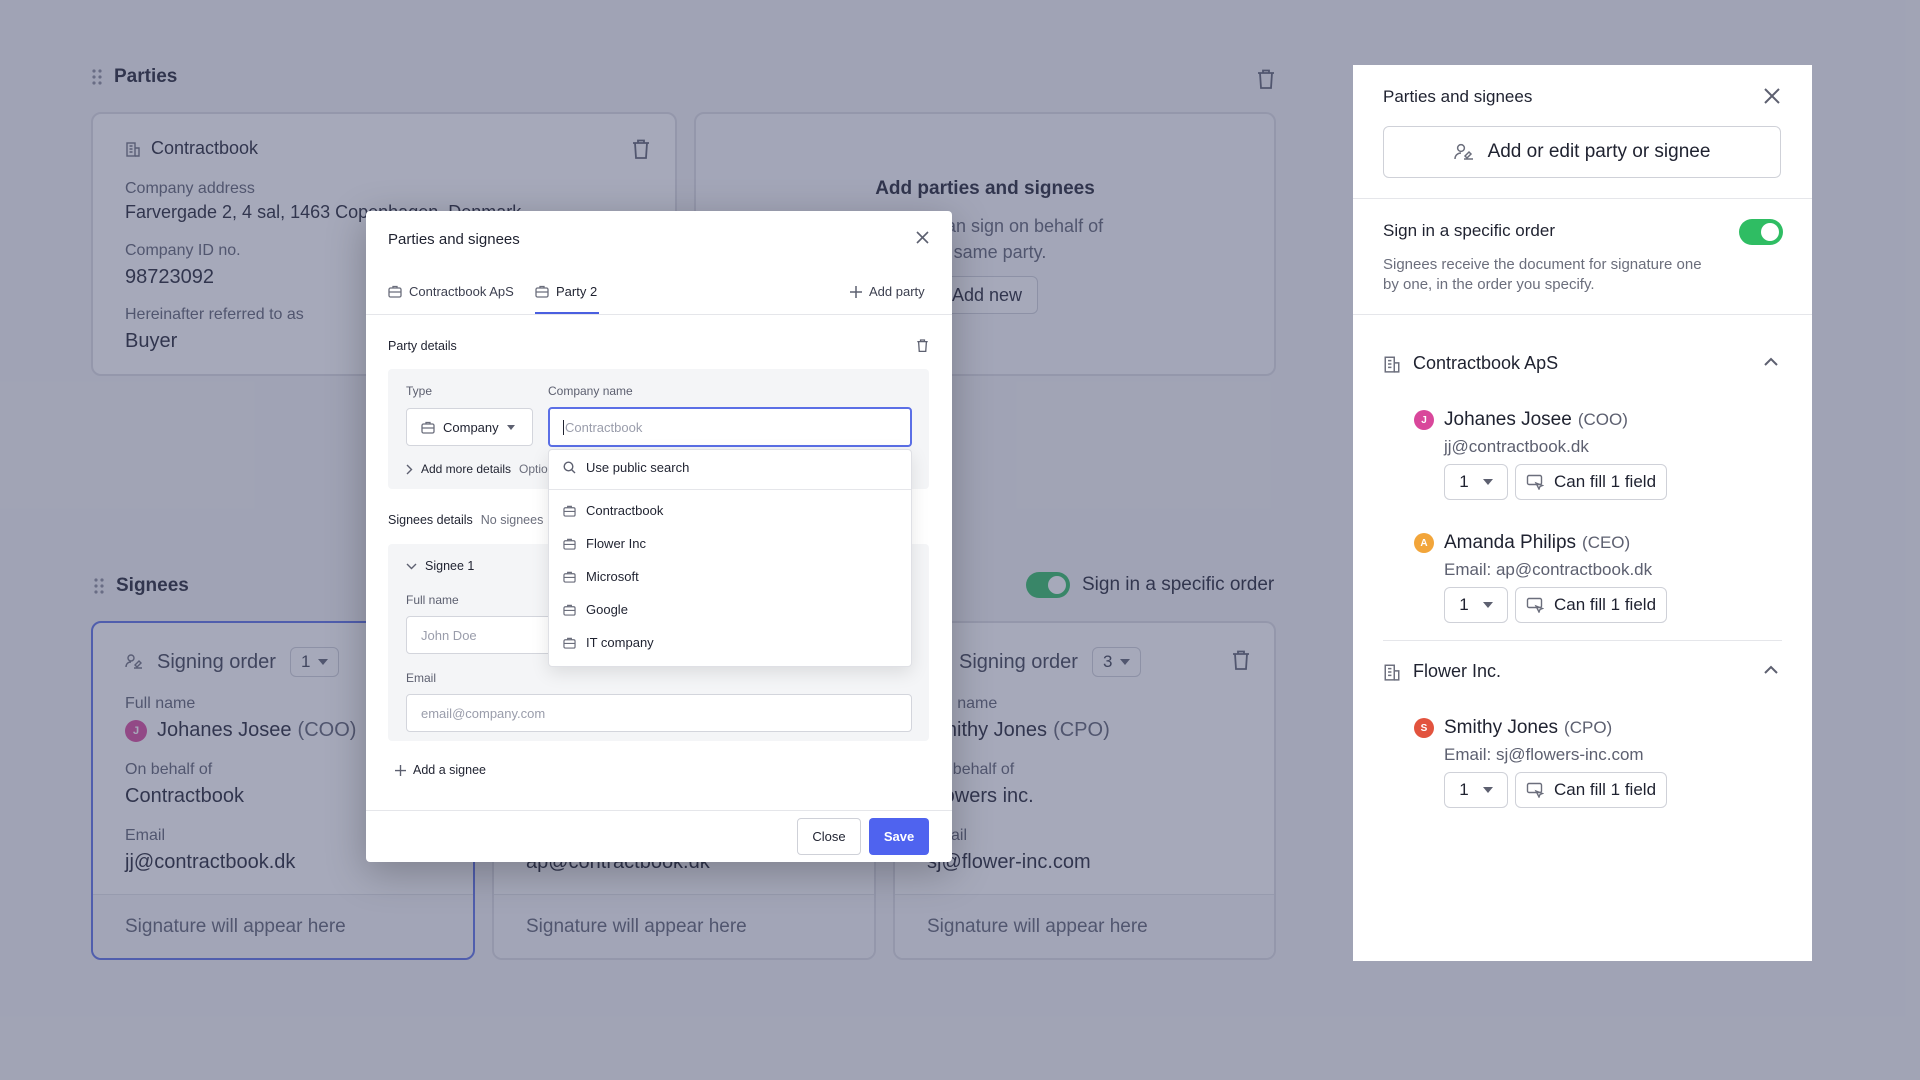 This screenshot has width=1920, height=1080. I want to click on dropdown-option-label: Contractbook, so click(625, 510).